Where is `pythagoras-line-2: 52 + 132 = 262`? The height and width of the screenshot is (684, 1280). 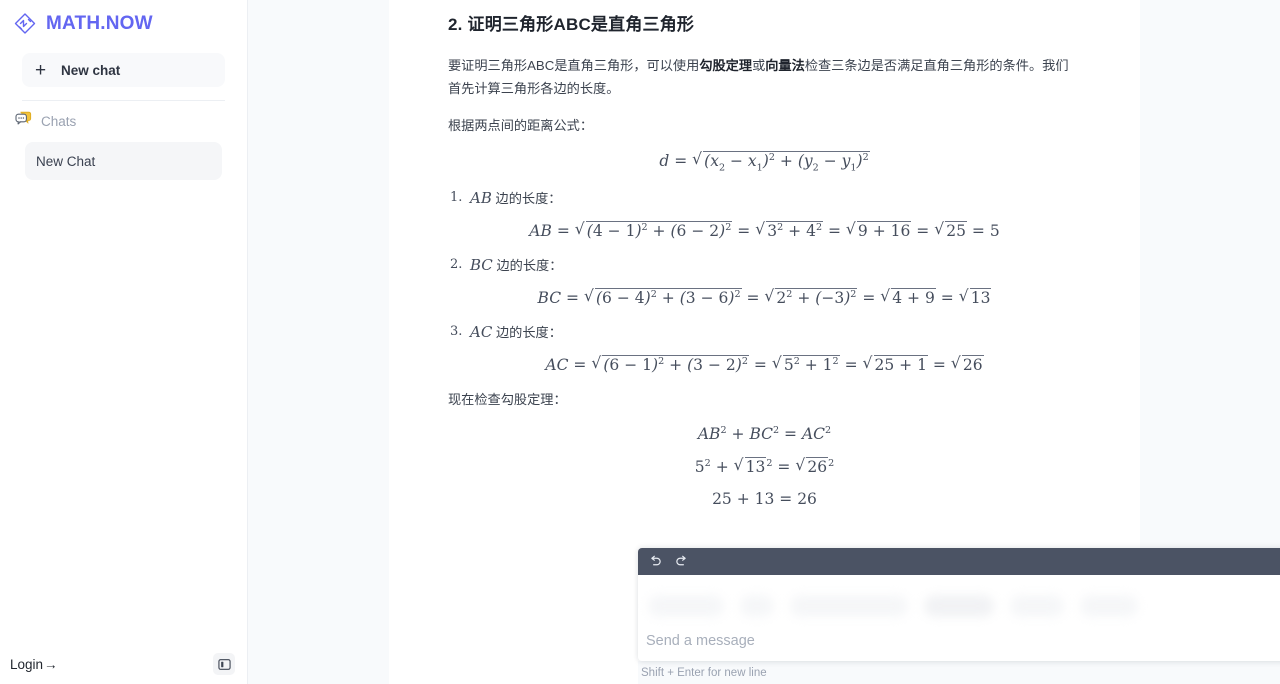
pythagoras-line-2: 52 + 132 = 262 is located at coordinates (764, 466).